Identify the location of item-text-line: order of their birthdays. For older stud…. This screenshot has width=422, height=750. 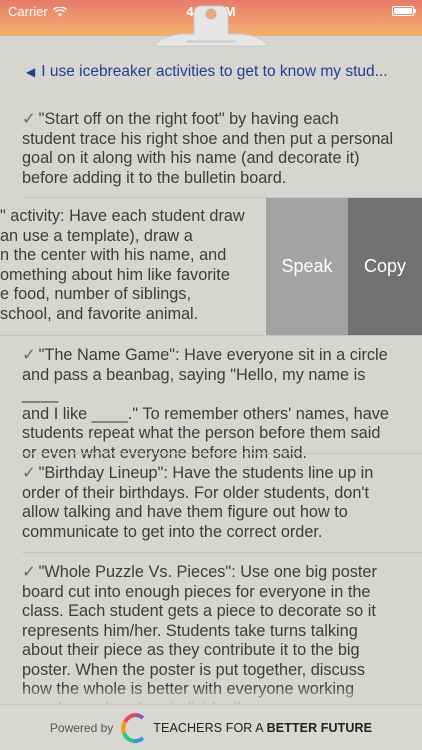
(196, 492).